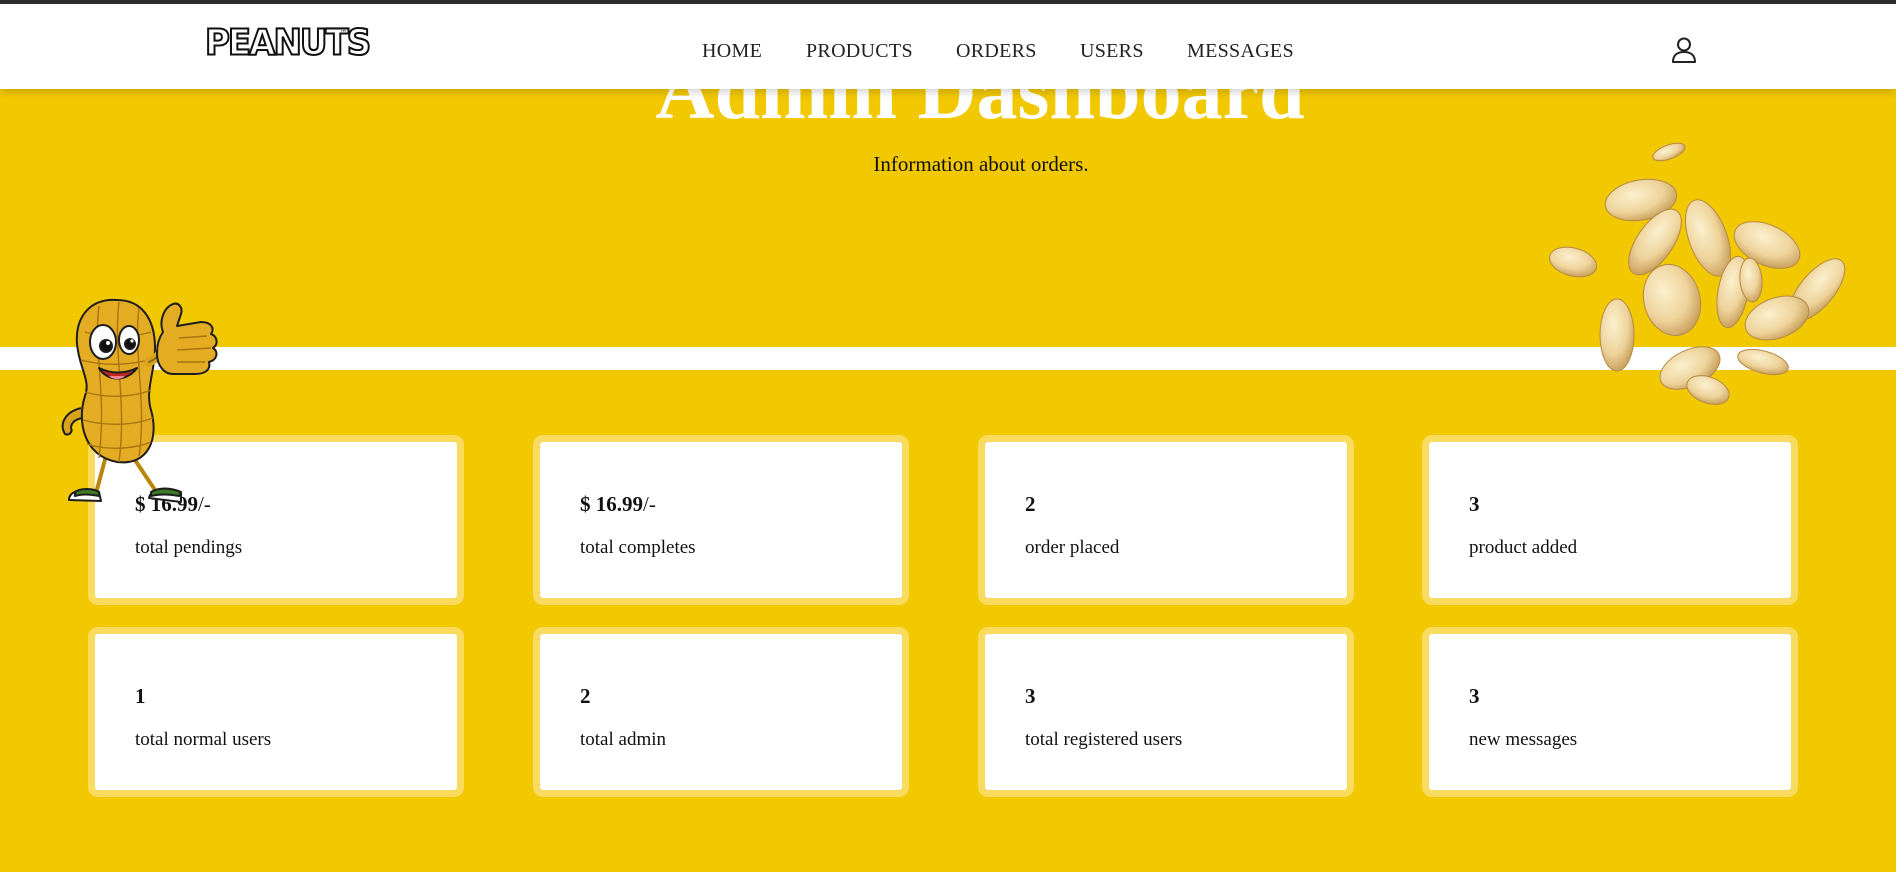  I want to click on stat-card-order-placed: 2 order placed, so click(1166, 520).